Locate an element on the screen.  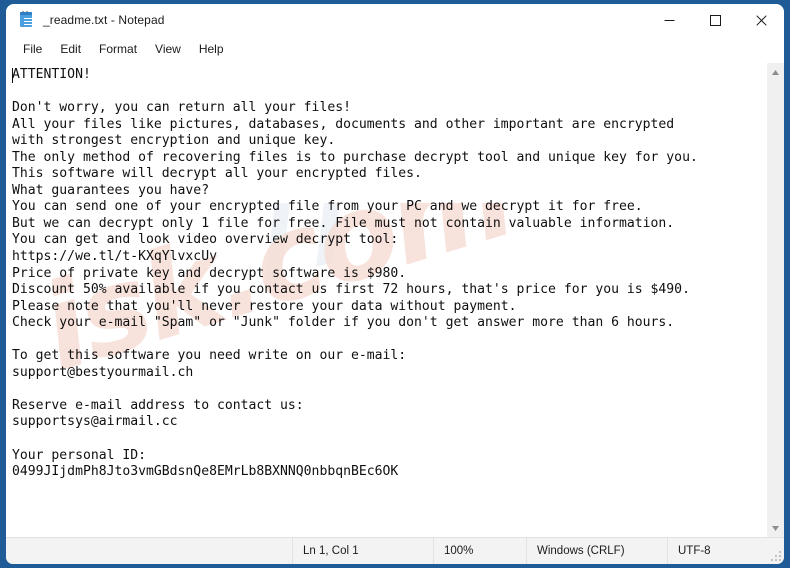
menu-item-help: Help is located at coordinates (211, 49).